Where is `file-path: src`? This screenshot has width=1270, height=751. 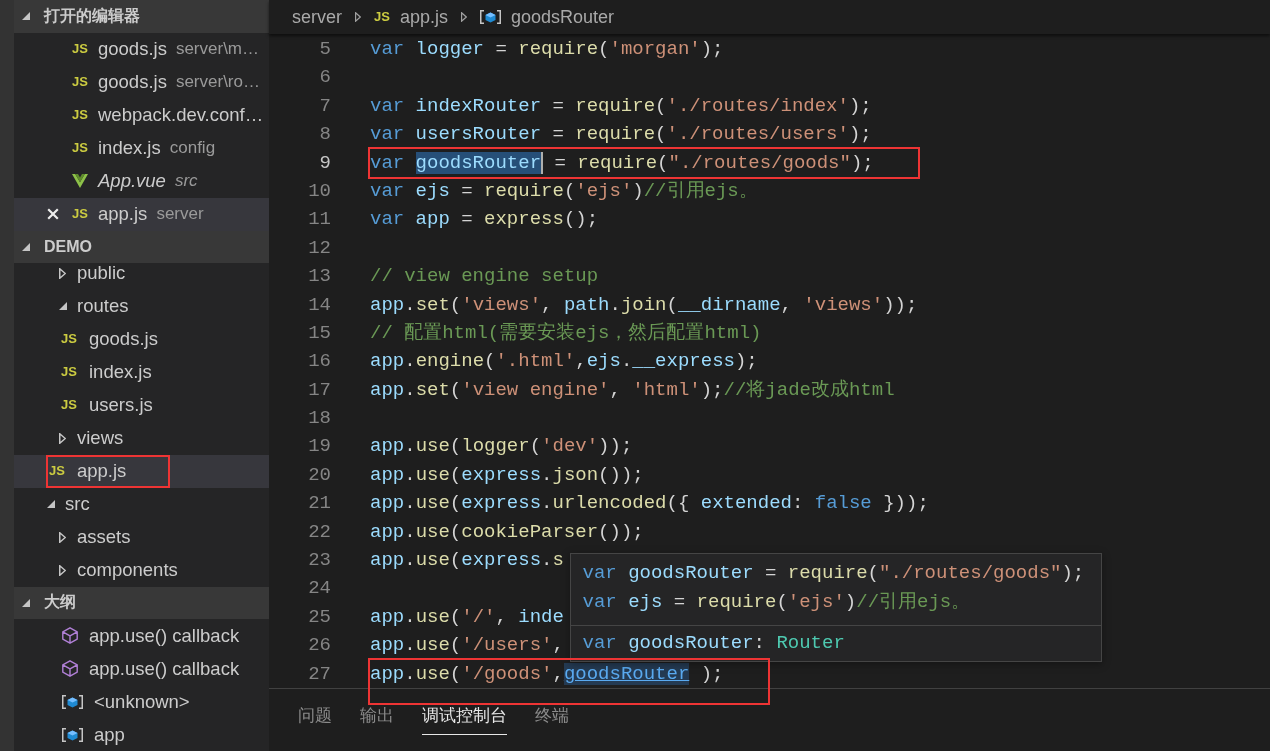 file-path: src is located at coordinates (186, 181).